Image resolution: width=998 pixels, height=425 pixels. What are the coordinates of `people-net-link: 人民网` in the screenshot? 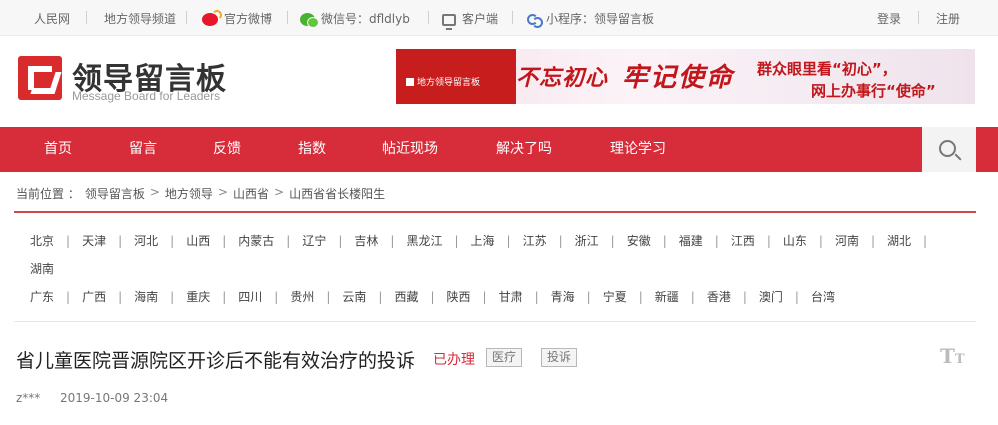 It's located at (52, 18).